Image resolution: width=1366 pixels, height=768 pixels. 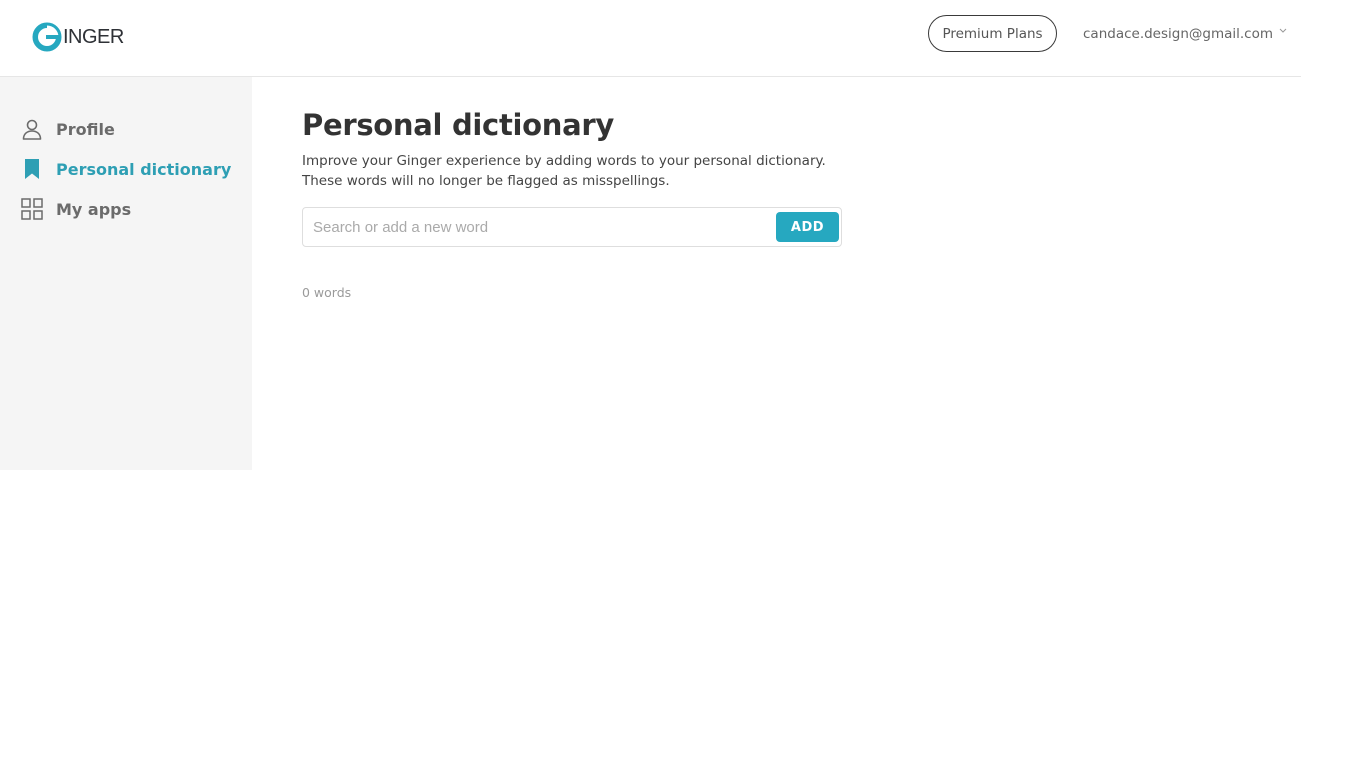 What do you see at coordinates (93, 37) in the screenshot?
I see `logo-wordmark: INGER` at bounding box center [93, 37].